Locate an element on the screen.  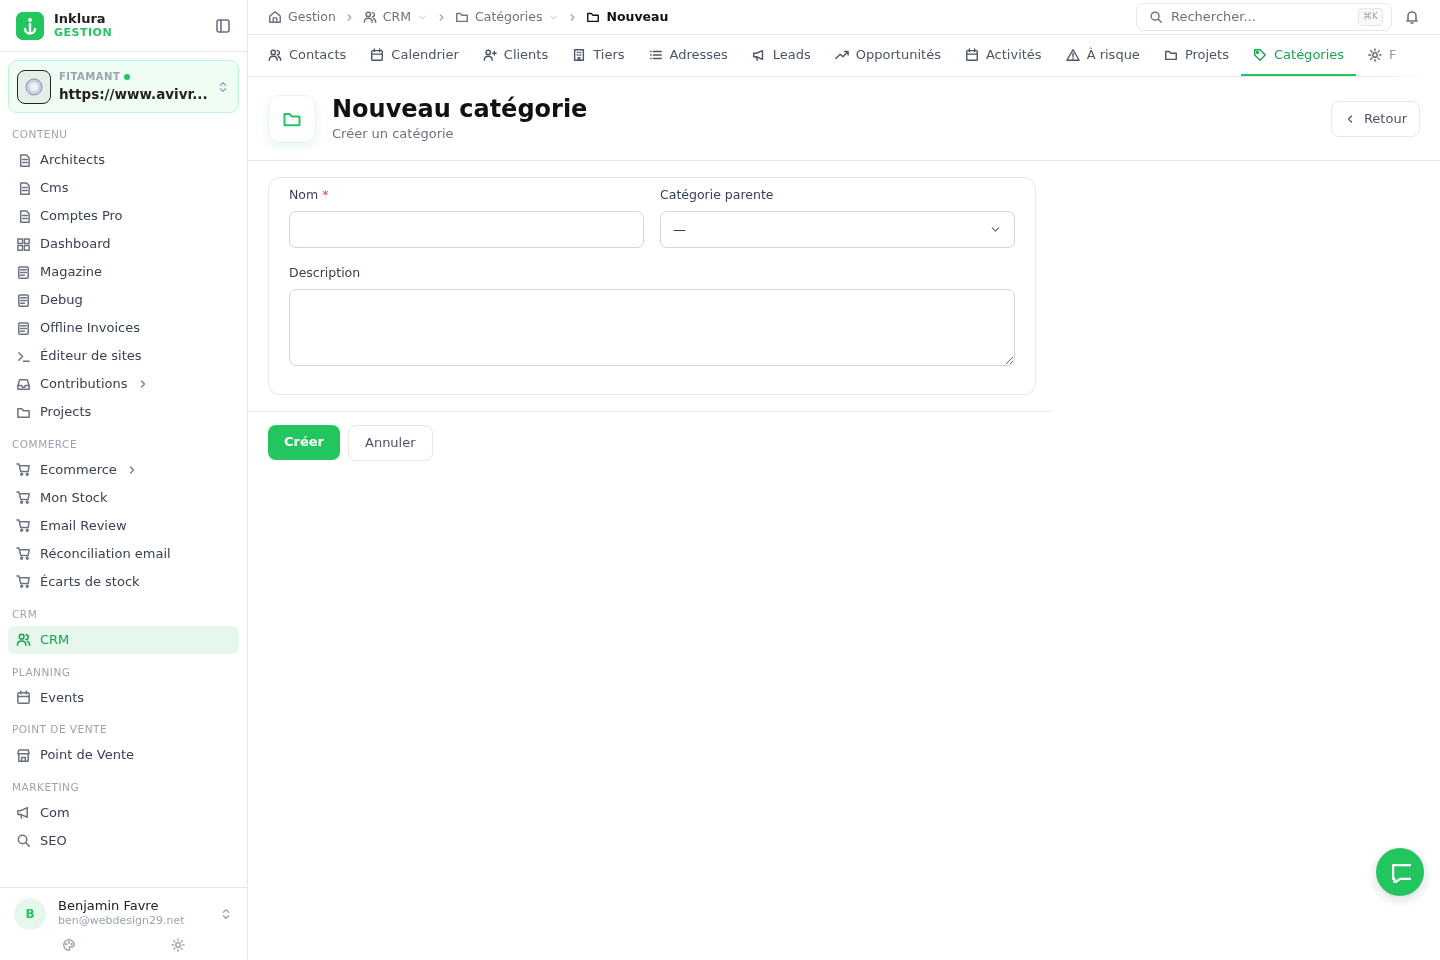
section-heading: CRM is located at coordinates (25, 614).